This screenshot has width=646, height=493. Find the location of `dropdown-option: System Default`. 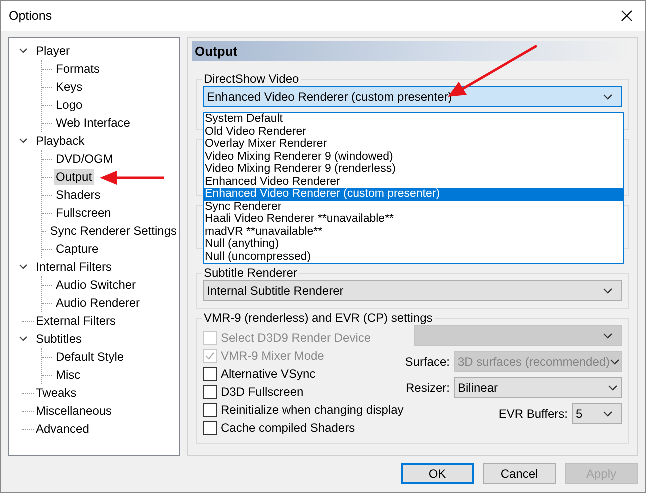

dropdown-option: System Default is located at coordinates (413, 119).